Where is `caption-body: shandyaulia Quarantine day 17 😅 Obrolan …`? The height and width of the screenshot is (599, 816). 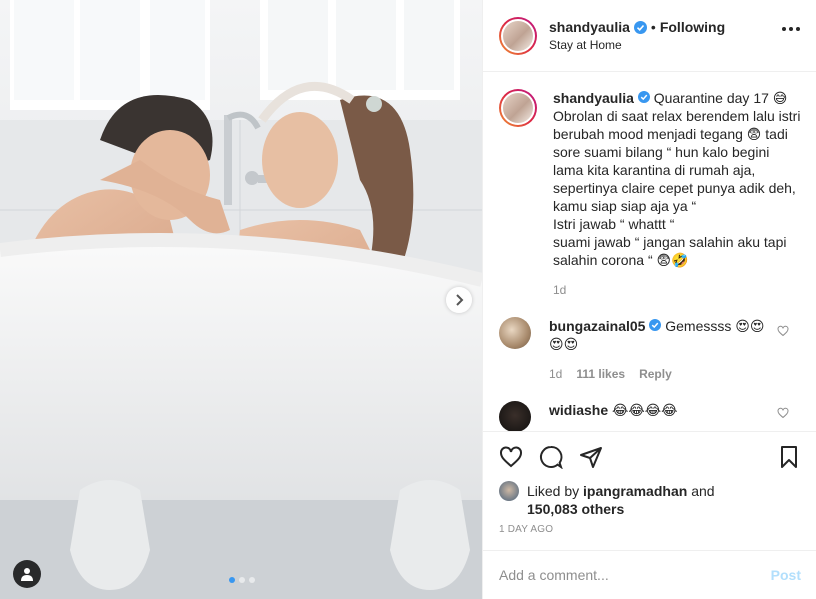 caption-body: shandyaulia Quarantine day 17 😅 Obrolan … is located at coordinates (677, 194).